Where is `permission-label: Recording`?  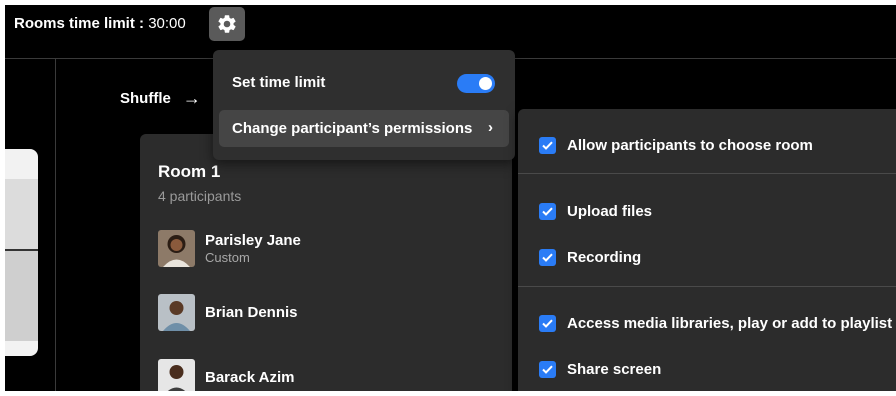
permission-label: Recording is located at coordinates (604, 257).